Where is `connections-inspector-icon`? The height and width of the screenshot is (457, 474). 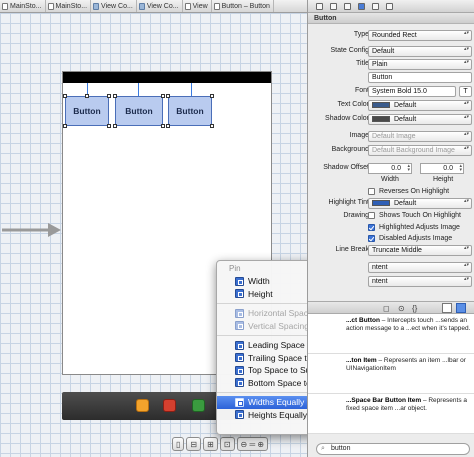
connections-inspector-icon is located at coordinates (389, 6).